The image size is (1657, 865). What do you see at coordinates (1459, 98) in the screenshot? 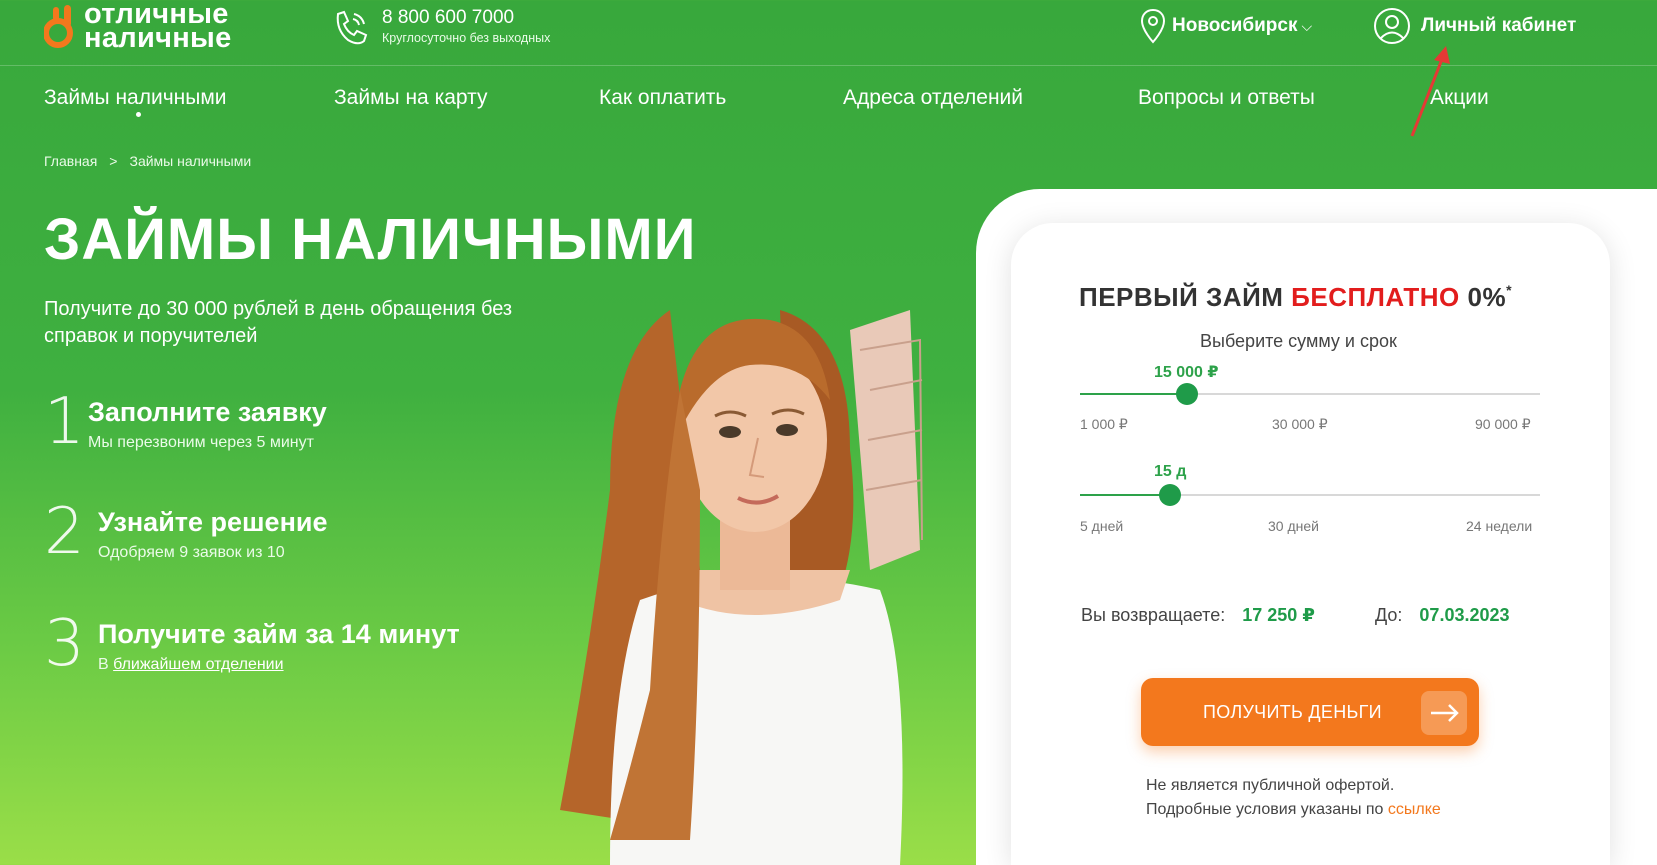
I see `nav-item-promotions: Акции` at bounding box center [1459, 98].